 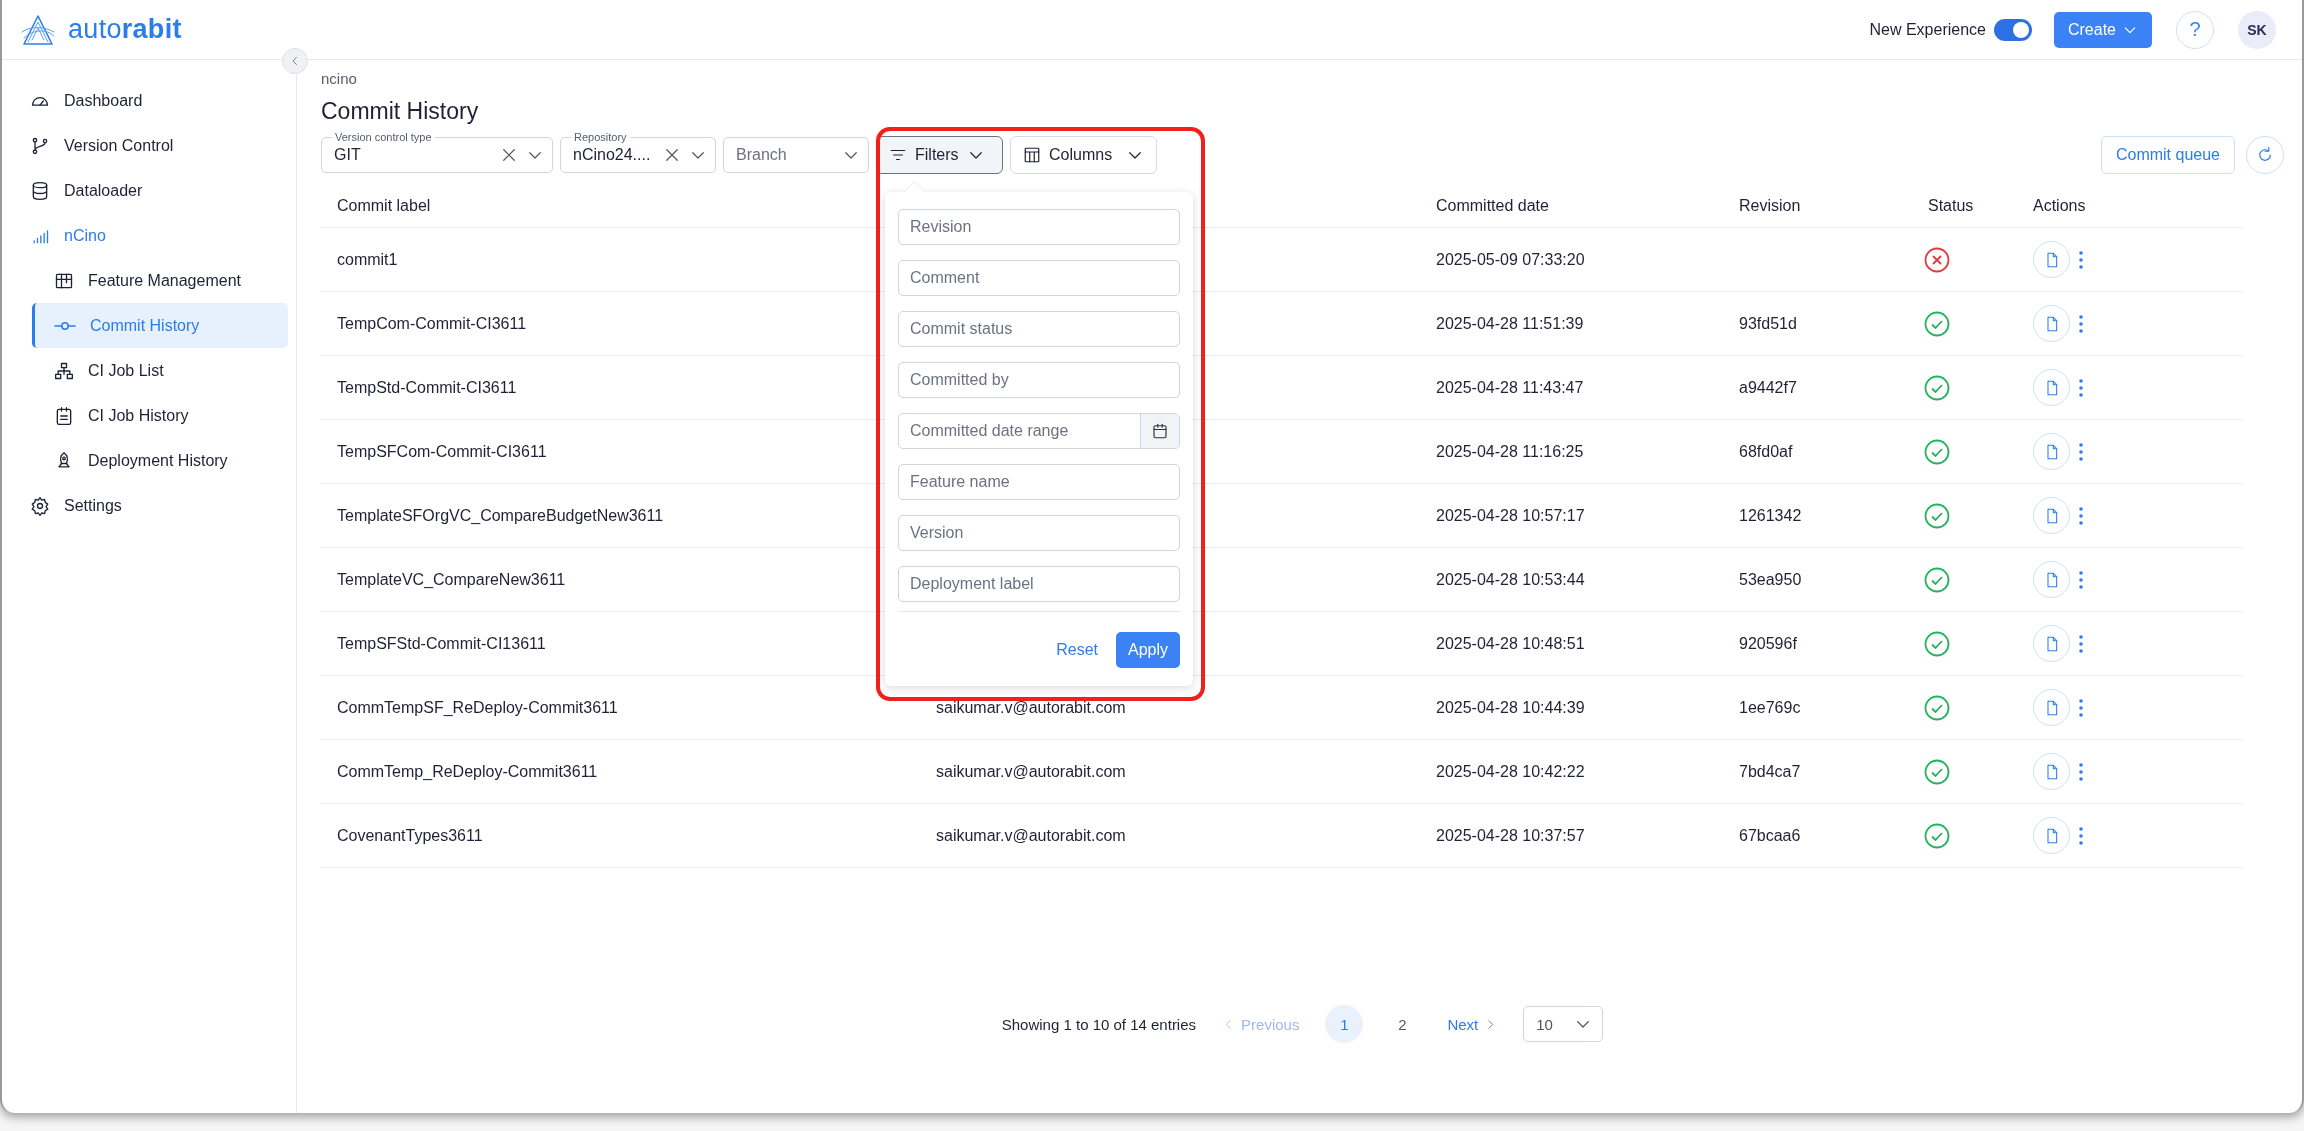 I want to click on table-cell-text: 67bcaa6, so click(x=1770, y=835).